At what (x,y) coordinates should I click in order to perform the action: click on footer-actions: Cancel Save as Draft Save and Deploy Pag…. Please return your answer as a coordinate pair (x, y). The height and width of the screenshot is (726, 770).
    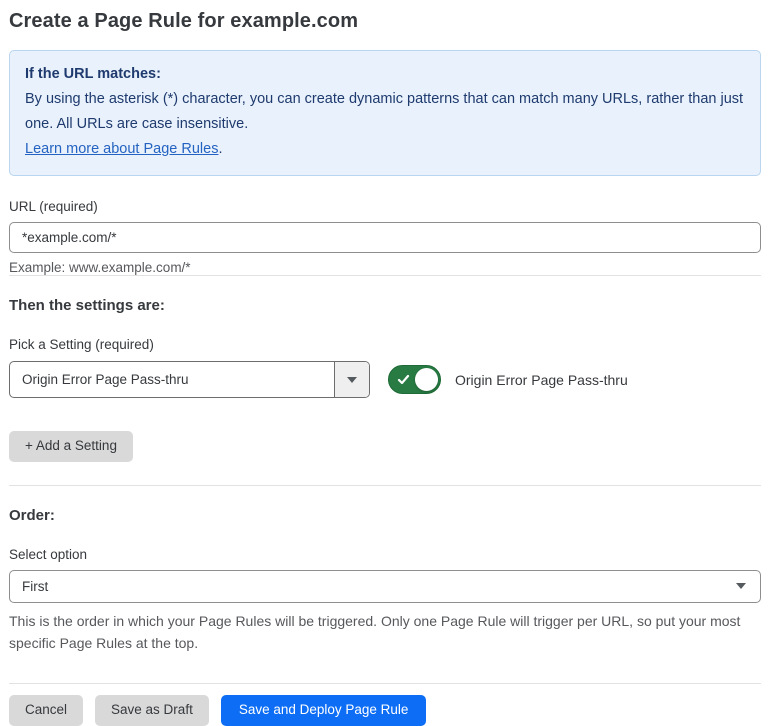
    Looking at the image, I should click on (385, 710).